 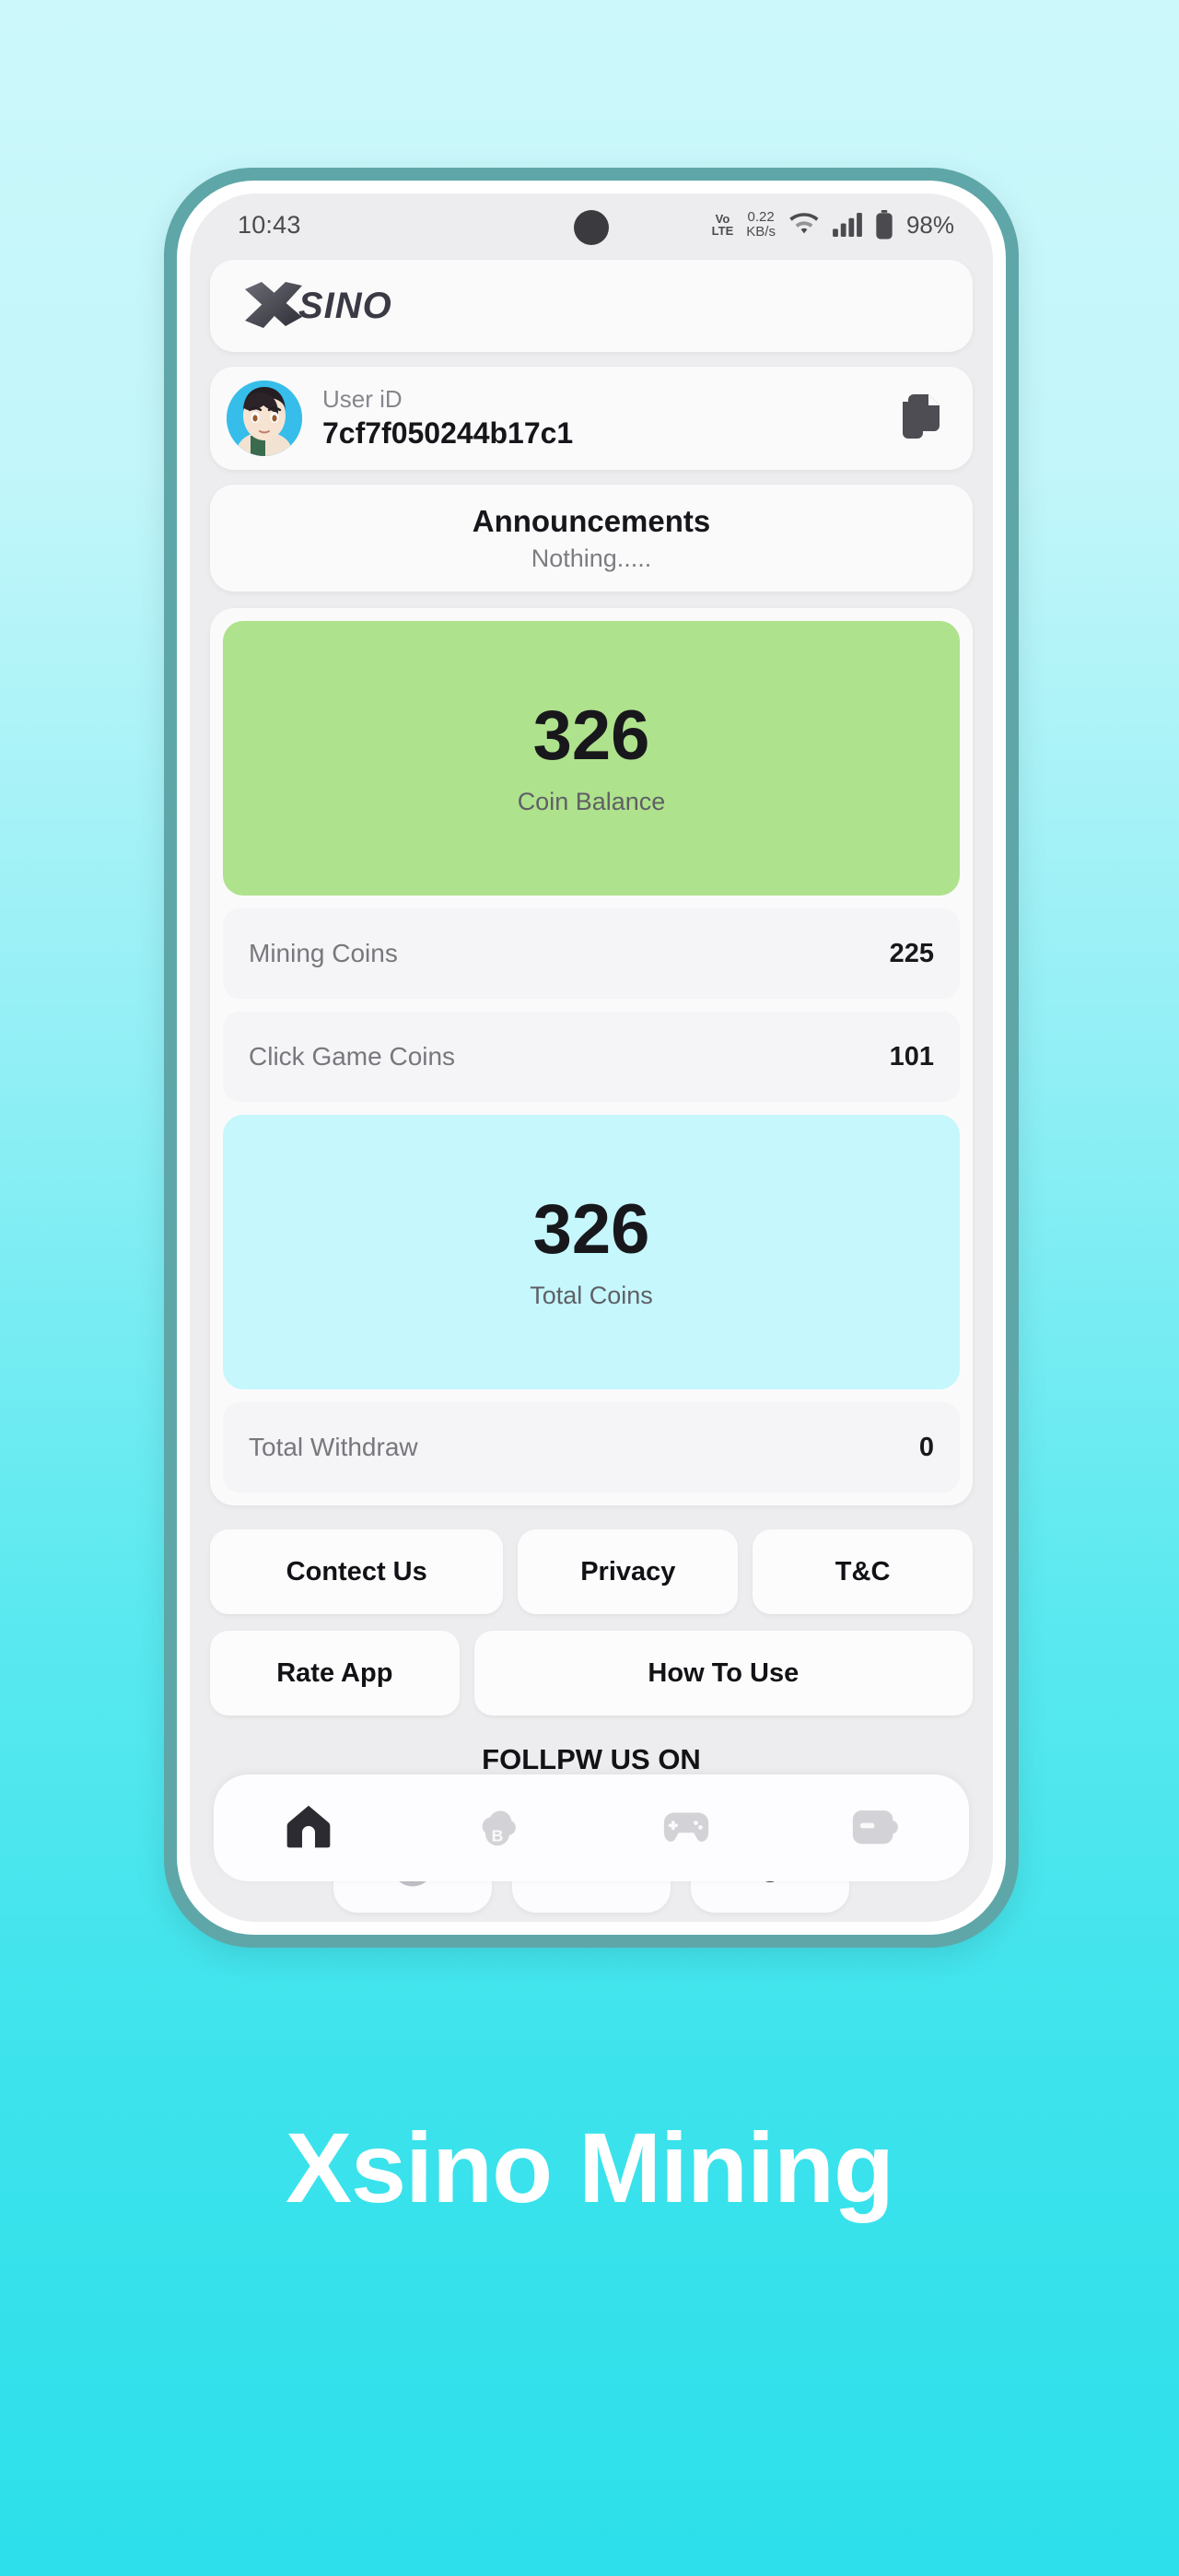 What do you see at coordinates (448, 433) in the screenshot?
I see `user-id-value: 7cf7f050244b17c1` at bounding box center [448, 433].